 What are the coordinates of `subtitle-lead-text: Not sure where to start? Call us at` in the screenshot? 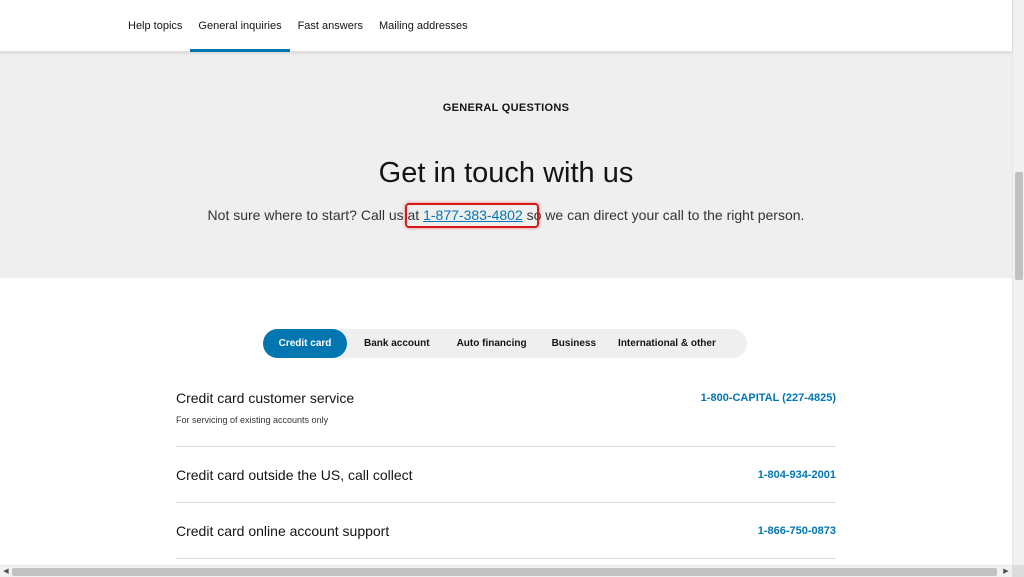 It's located at (315, 215).